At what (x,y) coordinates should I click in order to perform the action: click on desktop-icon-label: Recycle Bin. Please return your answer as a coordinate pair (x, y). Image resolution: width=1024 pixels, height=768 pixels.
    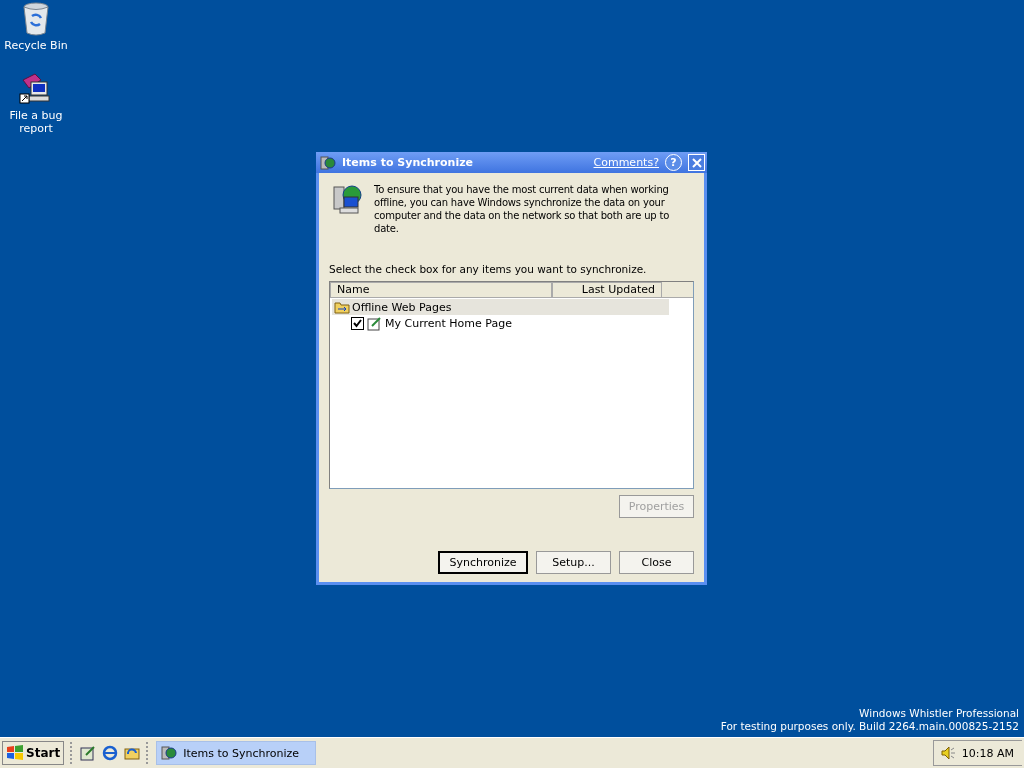
    Looking at the image, I should click on (36, 45).